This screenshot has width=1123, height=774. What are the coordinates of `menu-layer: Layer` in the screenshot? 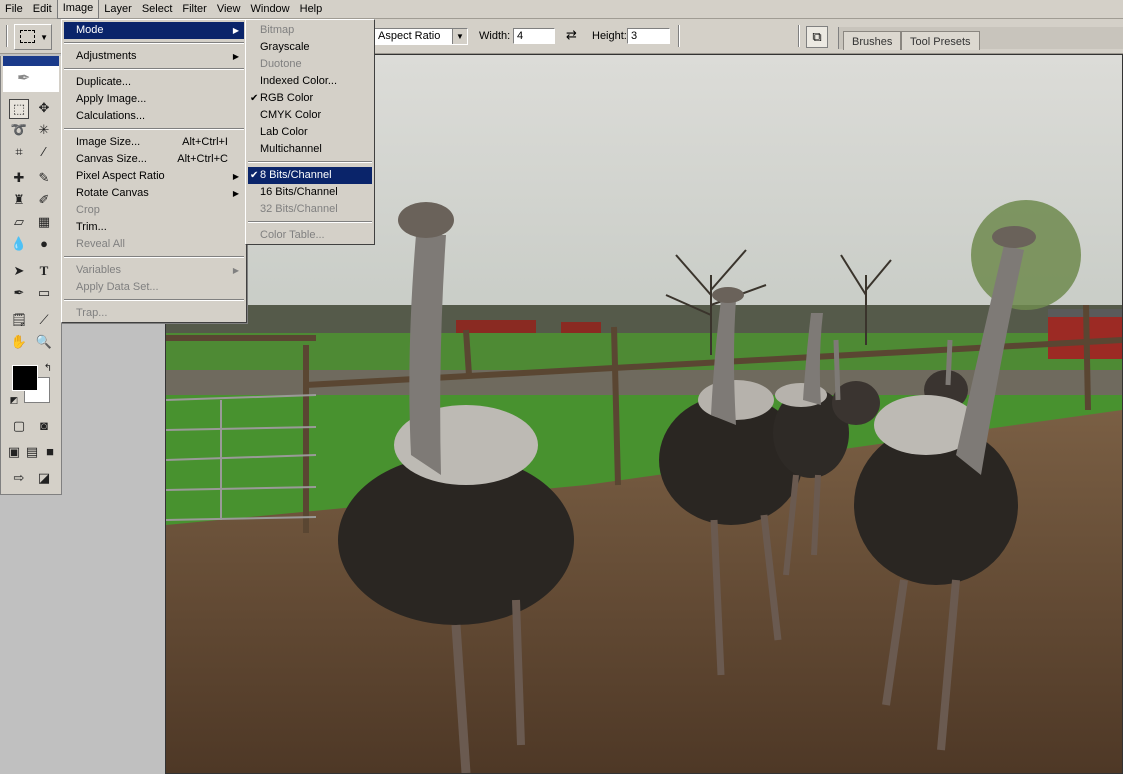 It's located at (118, 9).